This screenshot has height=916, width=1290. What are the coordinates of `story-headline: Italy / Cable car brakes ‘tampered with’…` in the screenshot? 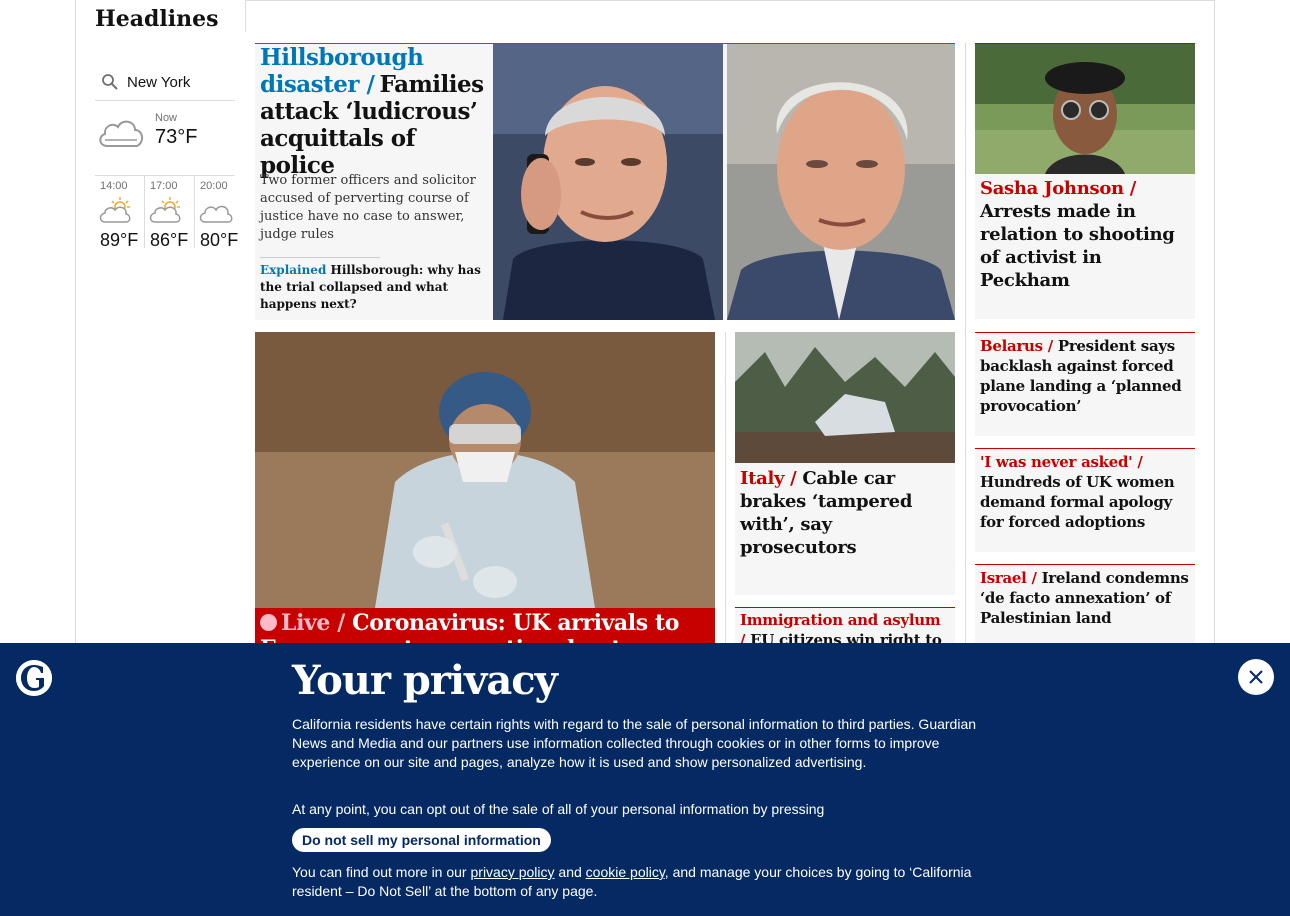 It's located at (845, 511).